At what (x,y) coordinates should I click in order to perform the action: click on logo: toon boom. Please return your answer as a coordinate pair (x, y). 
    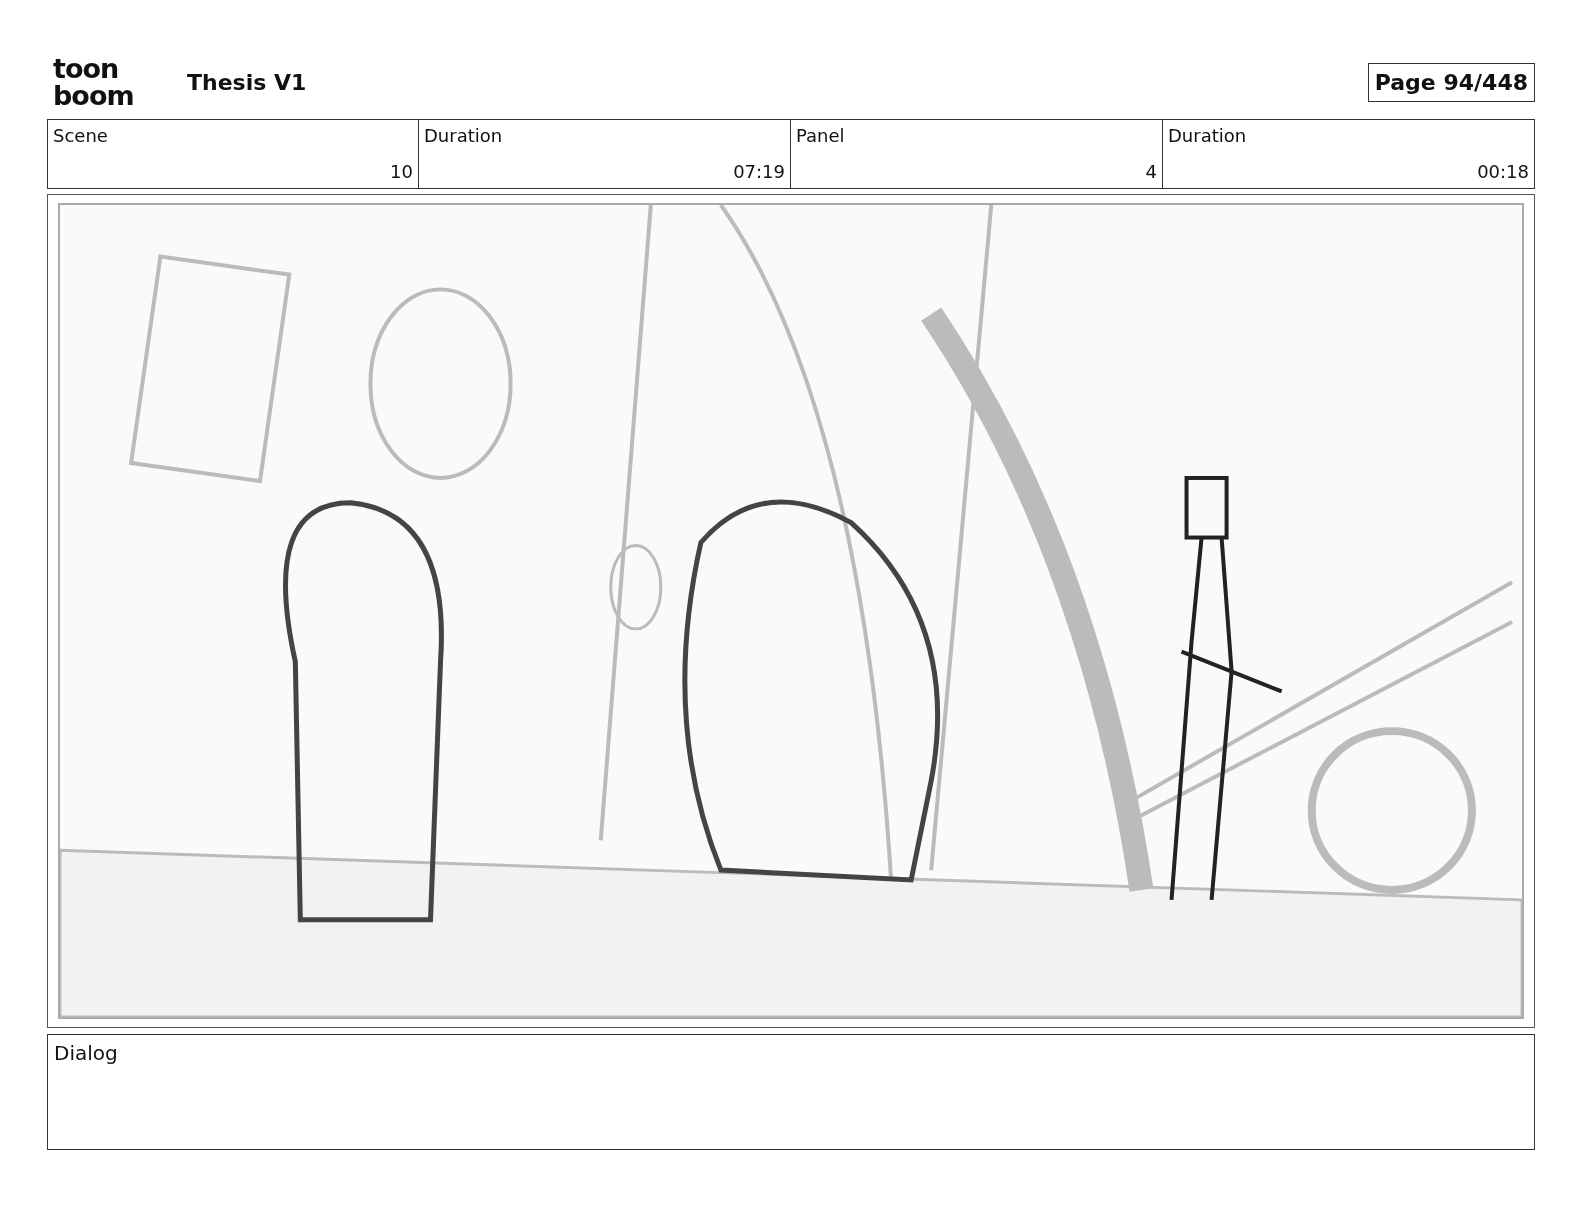
    Looking at the image, I should click on (94, 82).